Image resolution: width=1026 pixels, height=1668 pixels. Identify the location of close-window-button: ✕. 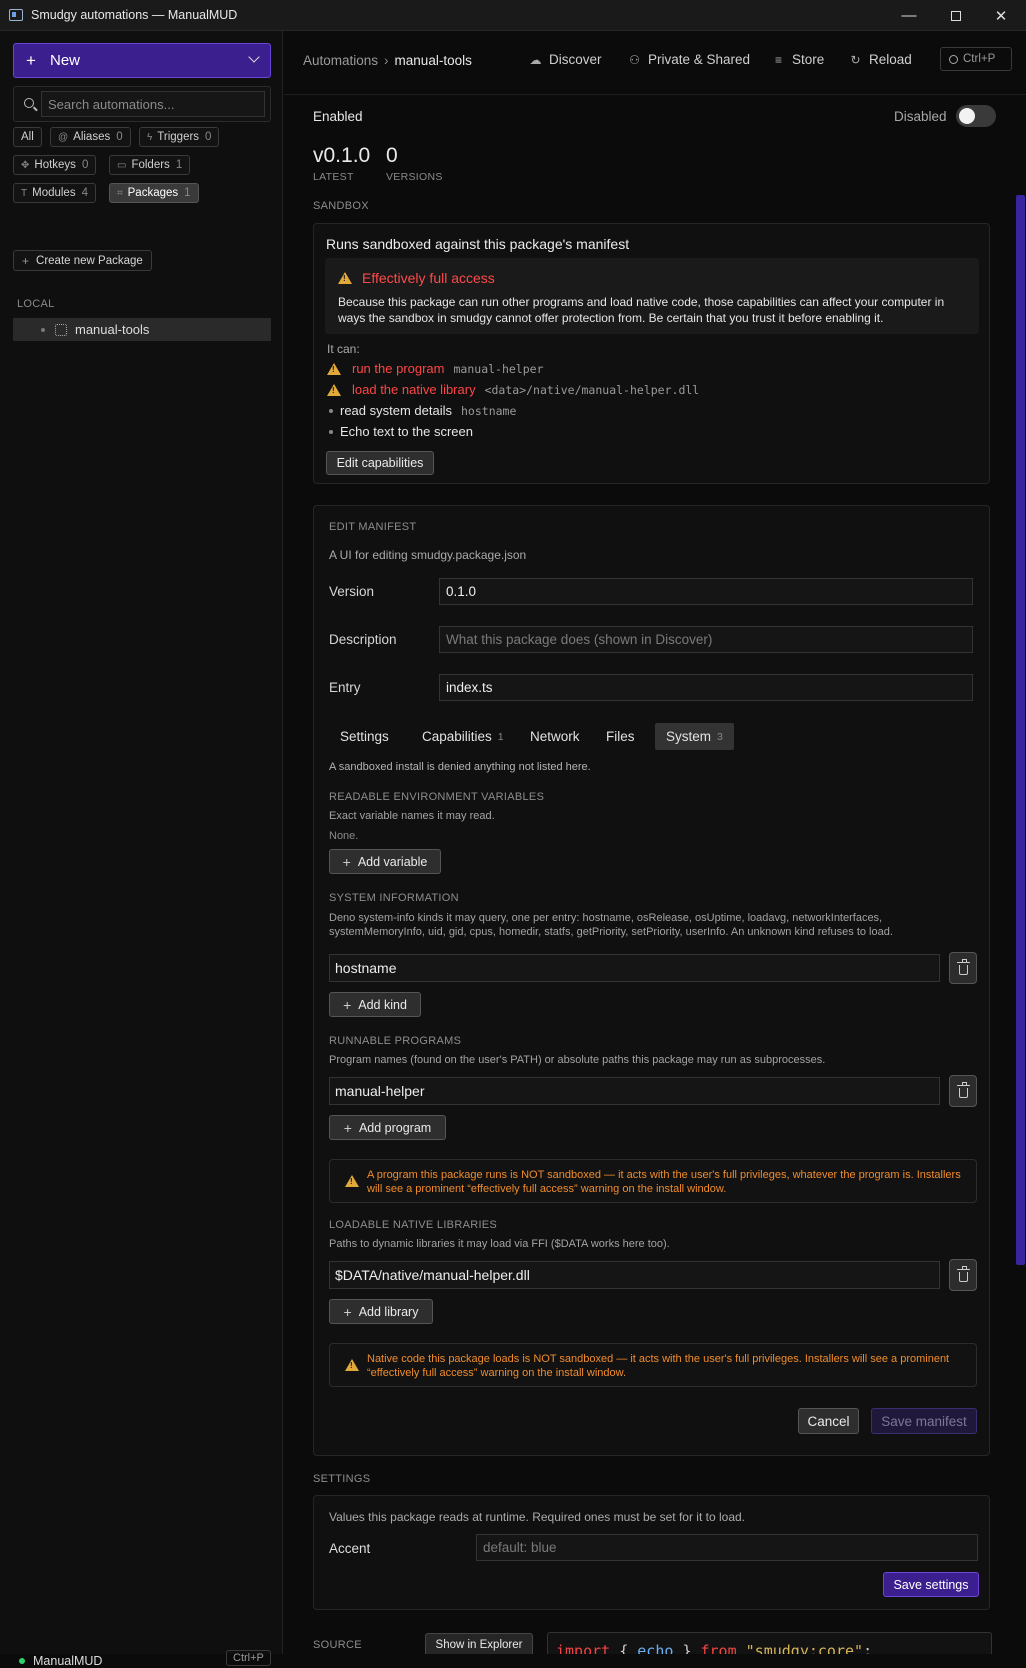
(1001, 15).